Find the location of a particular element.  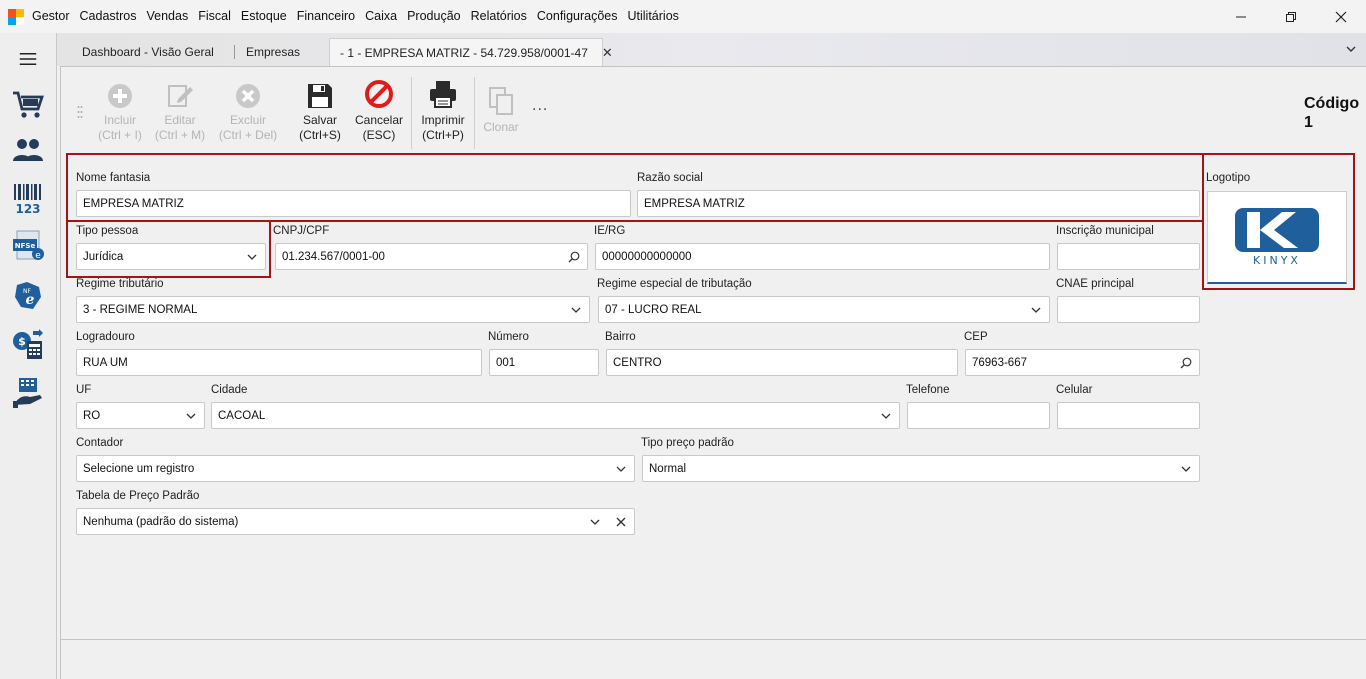

contador-select: Selecione um registro is located at coordinates (355, 468).